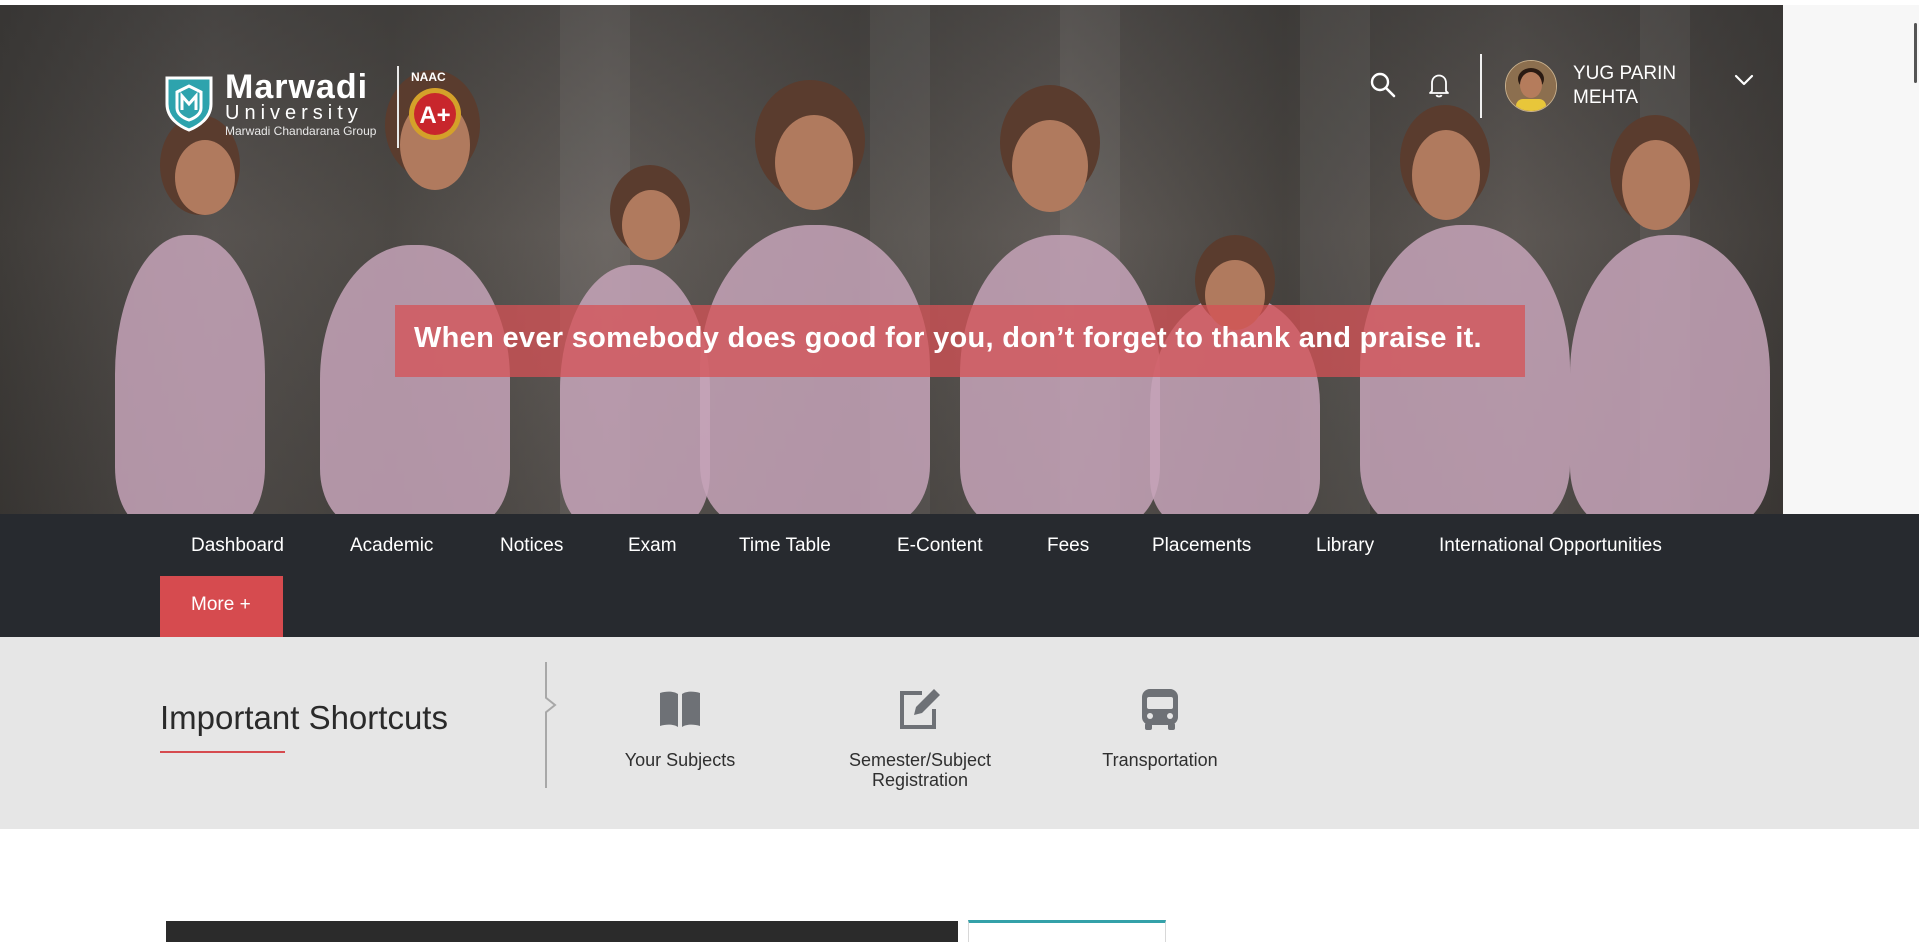  What do you see at coordinates (546, 725) in the screenshot?
I see `shortcuts-separator` at bounding box center [546, 725].